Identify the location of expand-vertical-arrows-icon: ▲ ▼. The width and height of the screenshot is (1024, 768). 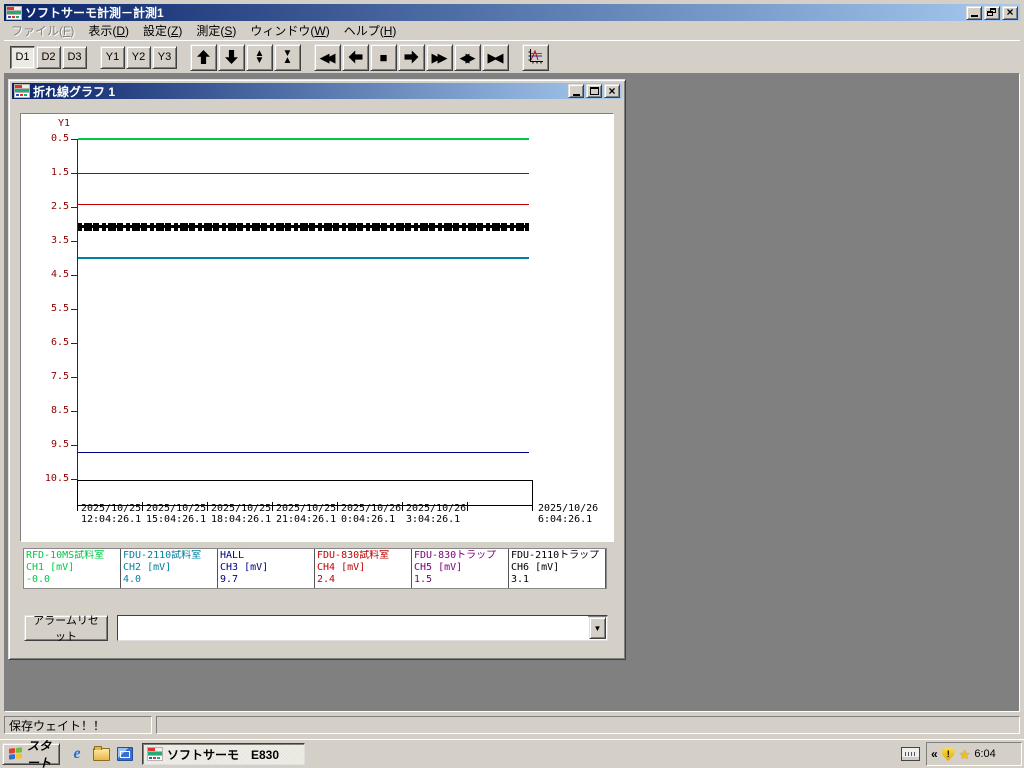
(259, 57).